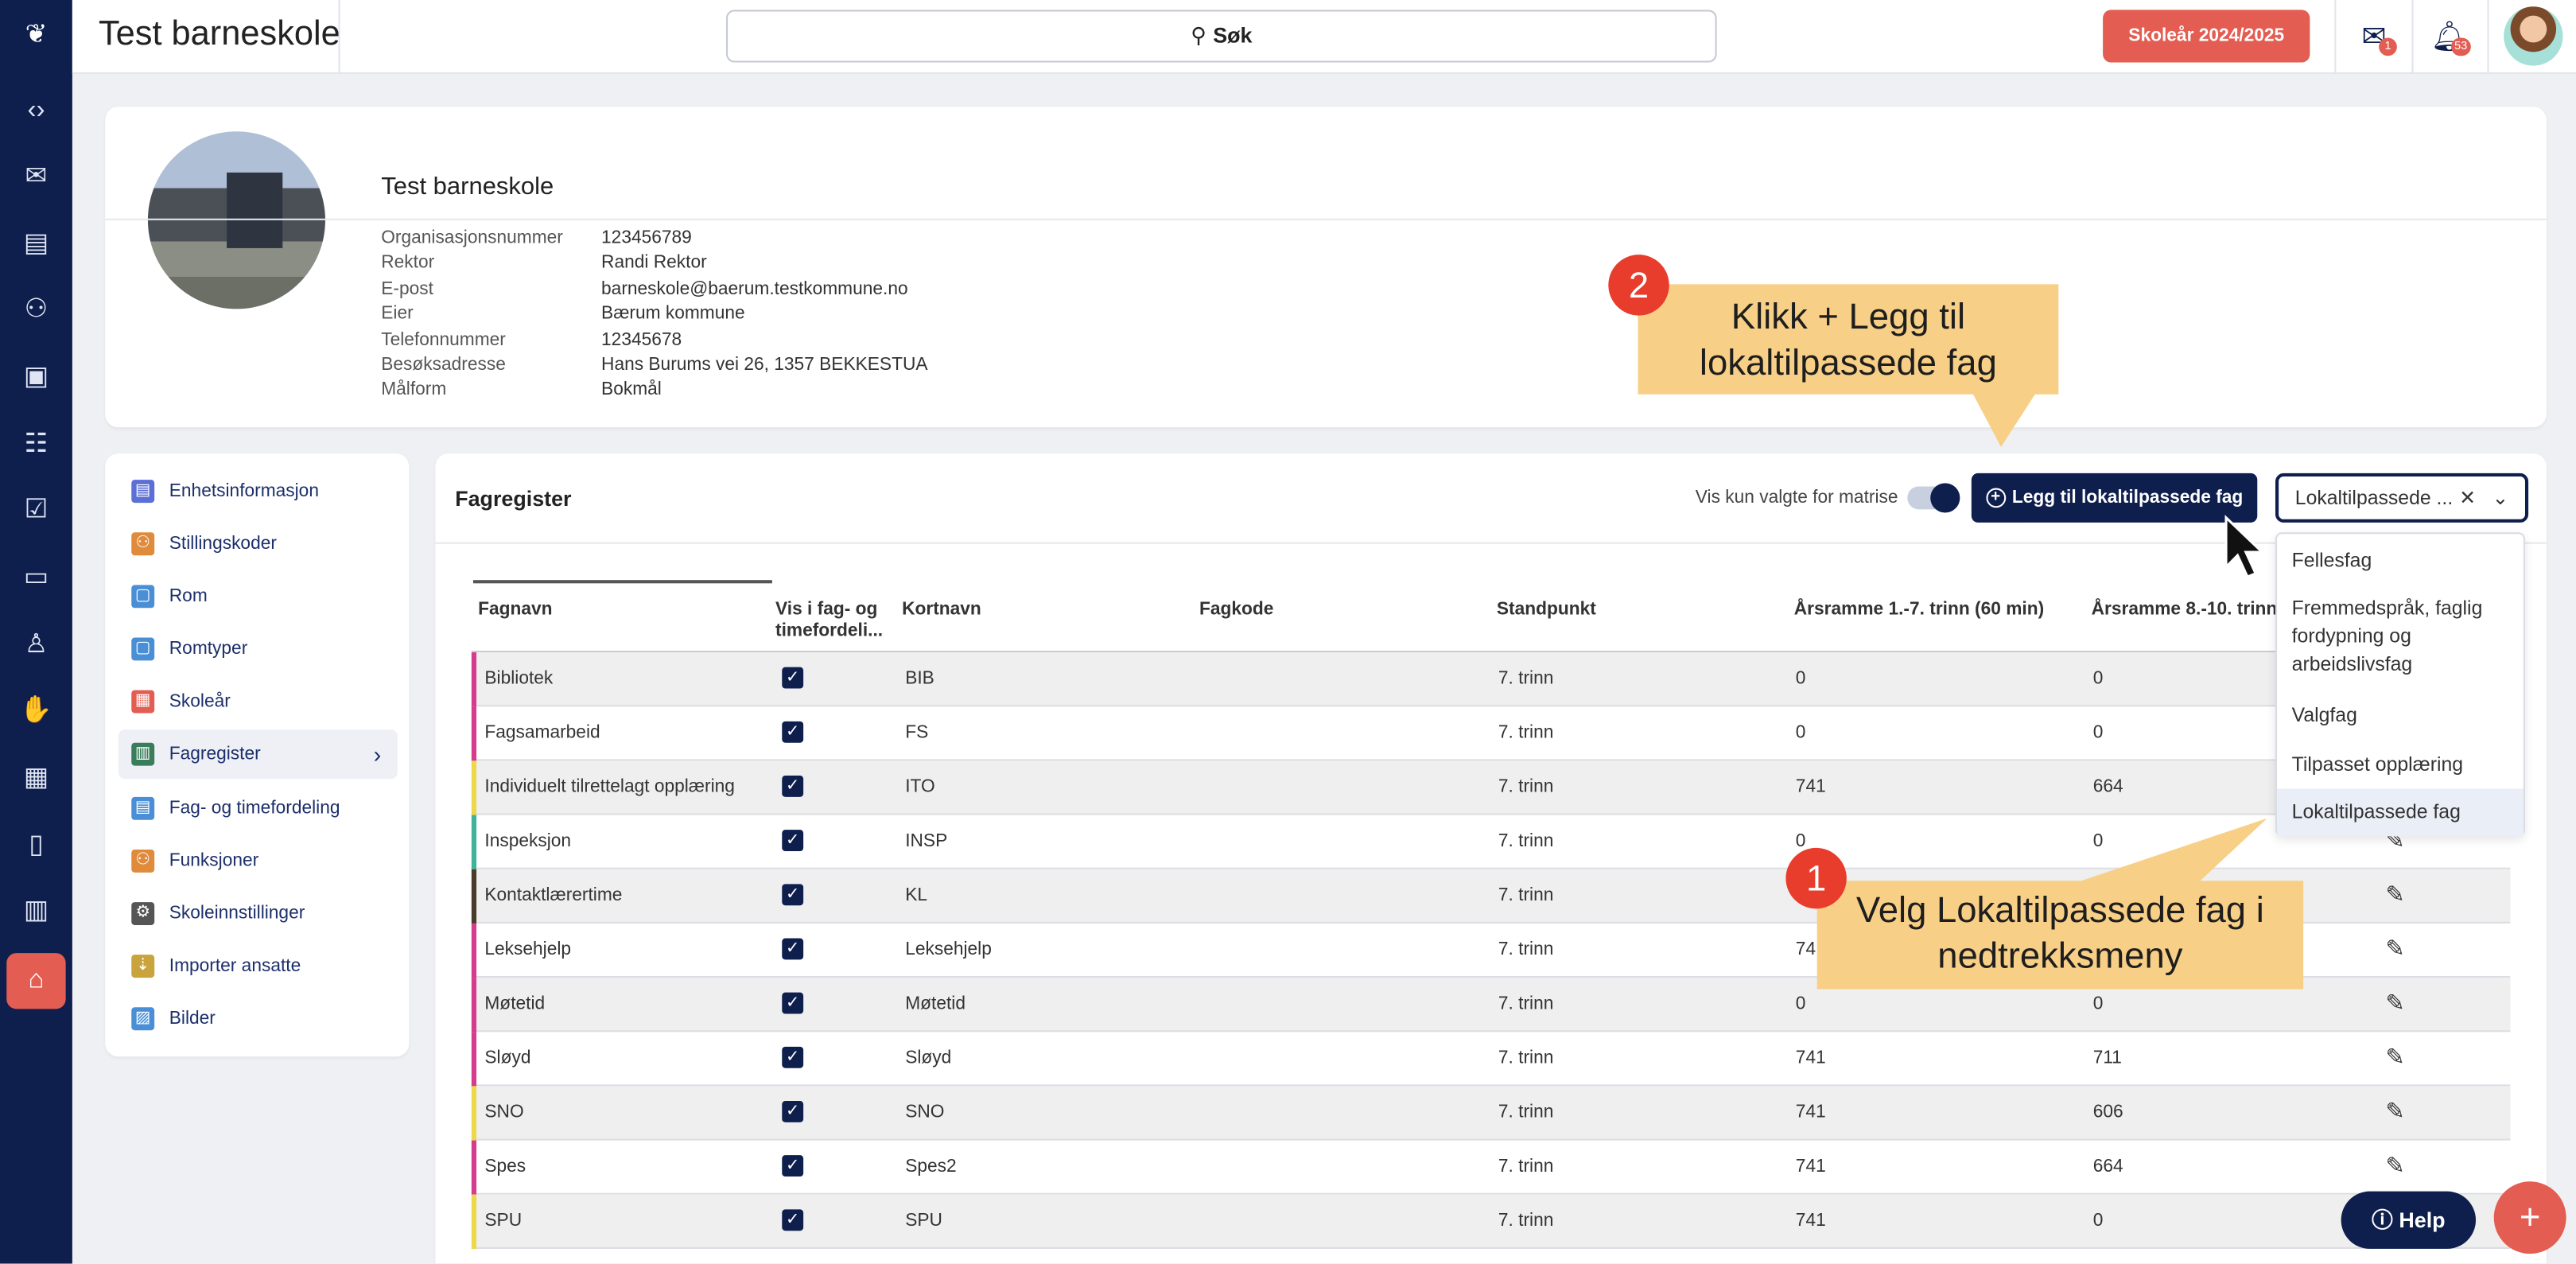 The image size is (2576, 1264). What do you see at coordinates (474, 1167) in the screenshot?
I see `category-color-stripe` at bounding box center [474, 1167].